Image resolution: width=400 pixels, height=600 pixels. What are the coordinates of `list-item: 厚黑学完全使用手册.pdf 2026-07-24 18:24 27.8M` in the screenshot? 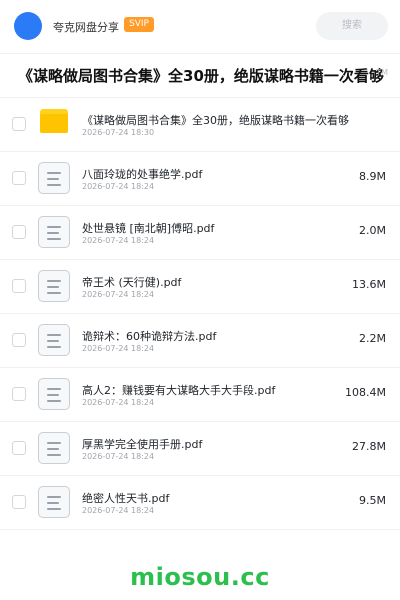 It's located at (200, 449).